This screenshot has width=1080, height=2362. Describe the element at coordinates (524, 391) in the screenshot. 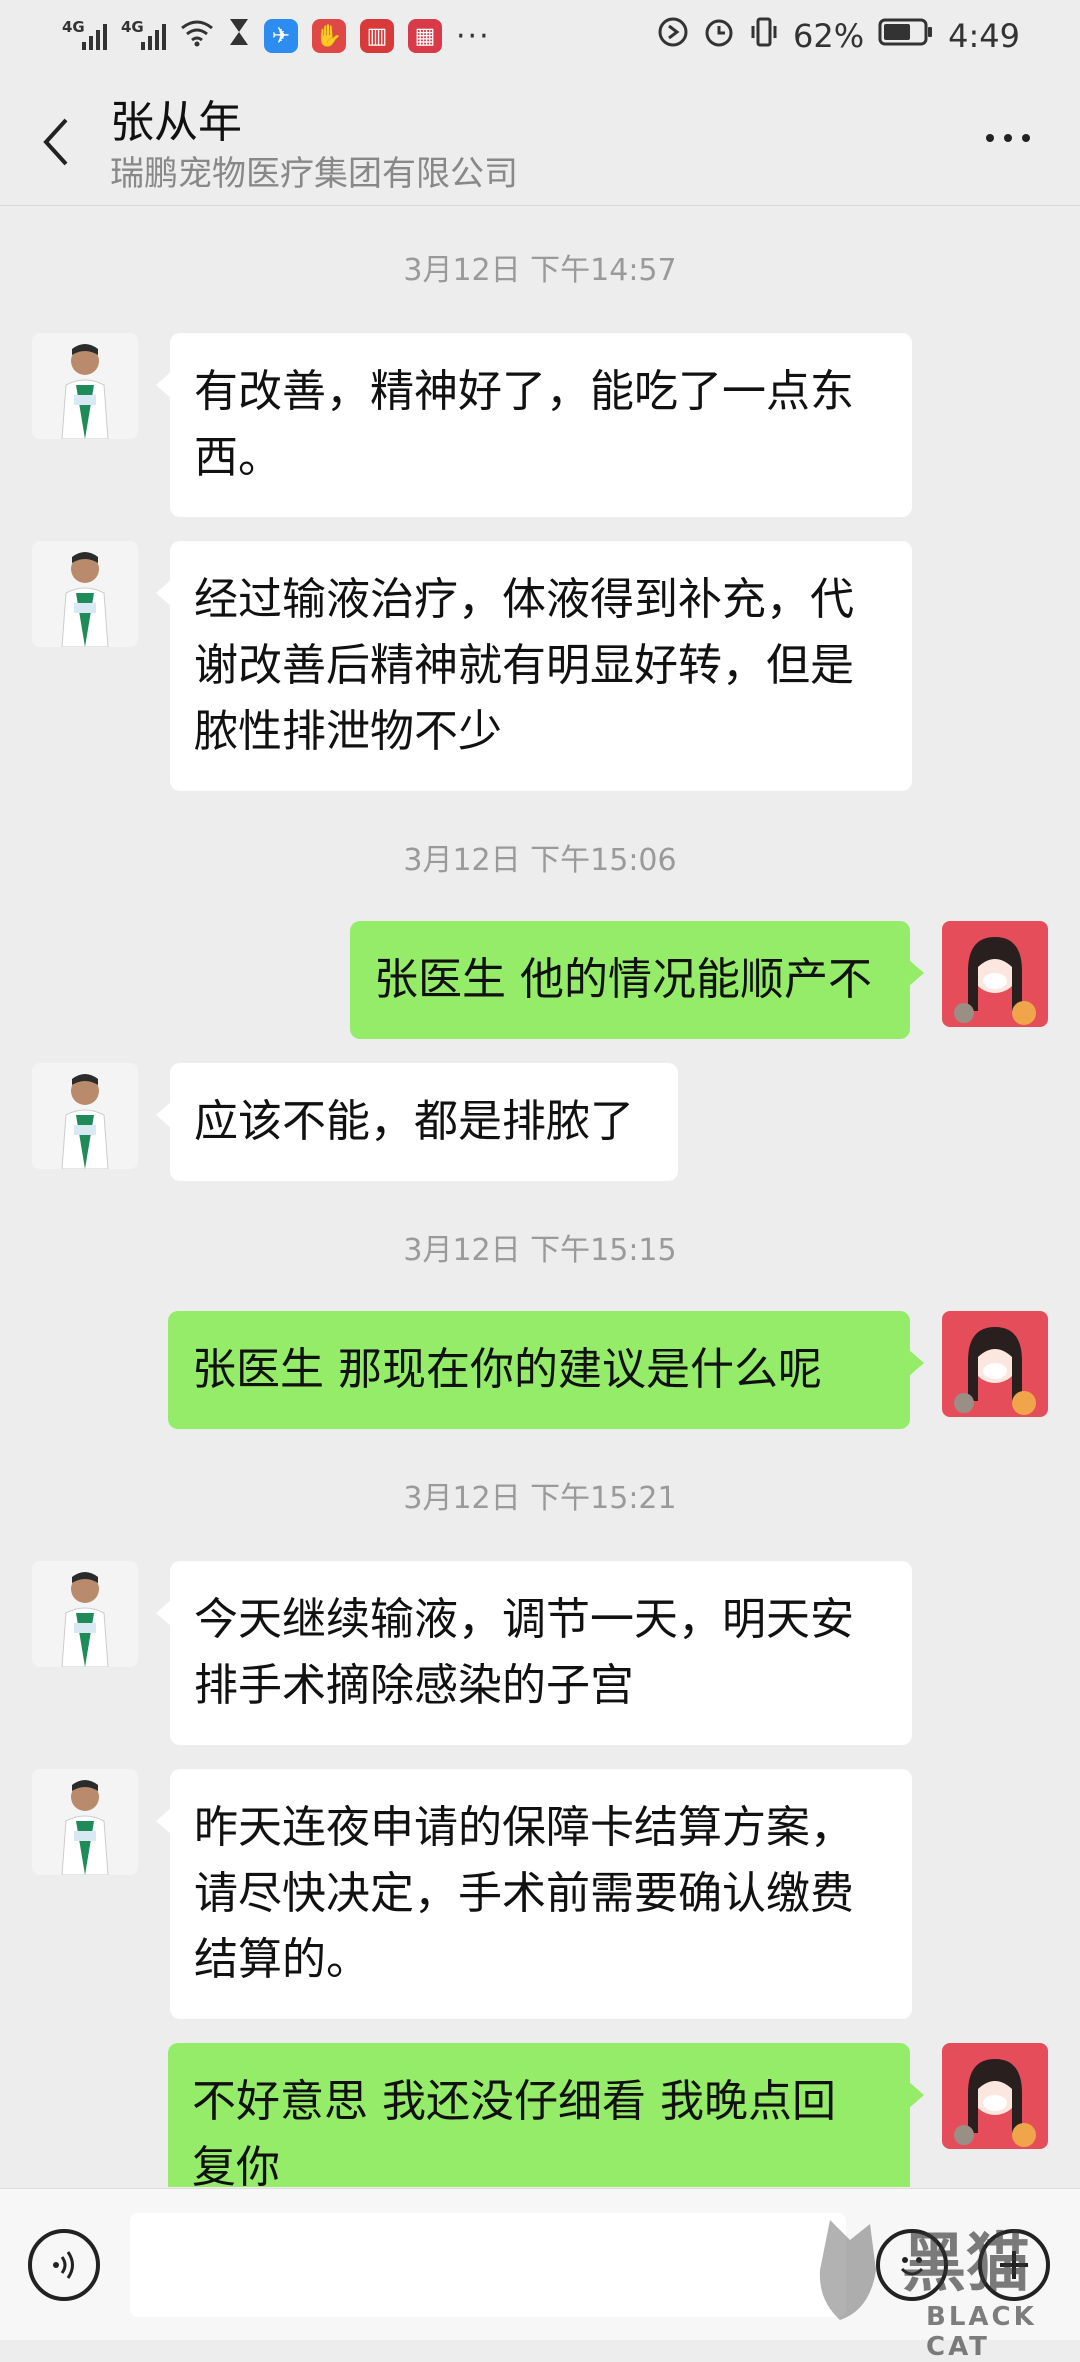

I see `message-text: 有改善，精神好了，能吃了一点东` at that location.